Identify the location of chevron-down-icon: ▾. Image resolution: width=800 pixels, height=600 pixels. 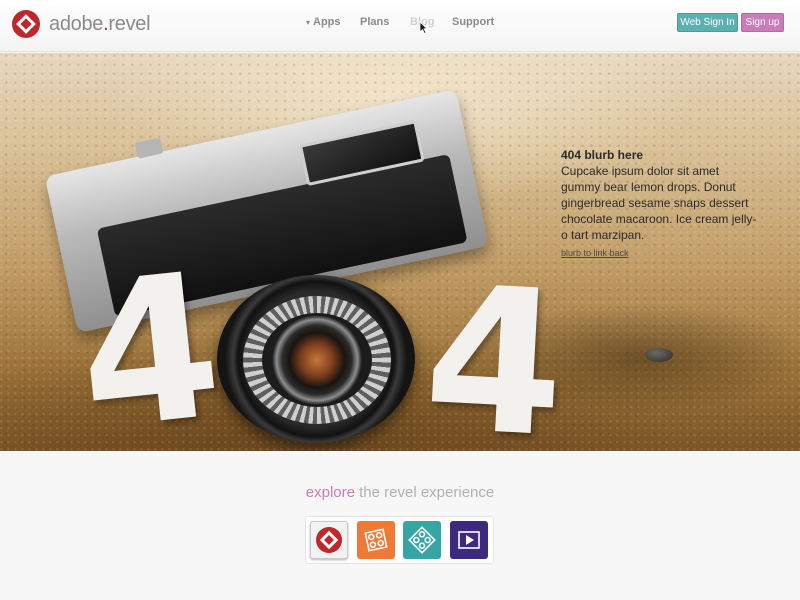
(308, 22).